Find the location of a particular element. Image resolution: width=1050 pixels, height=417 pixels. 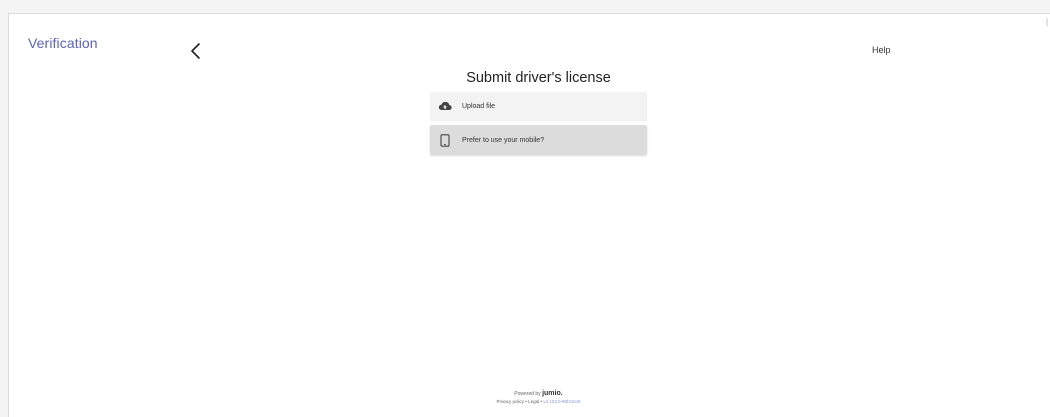

jumio-logo: jumio. is located at coordinates (552, 393).